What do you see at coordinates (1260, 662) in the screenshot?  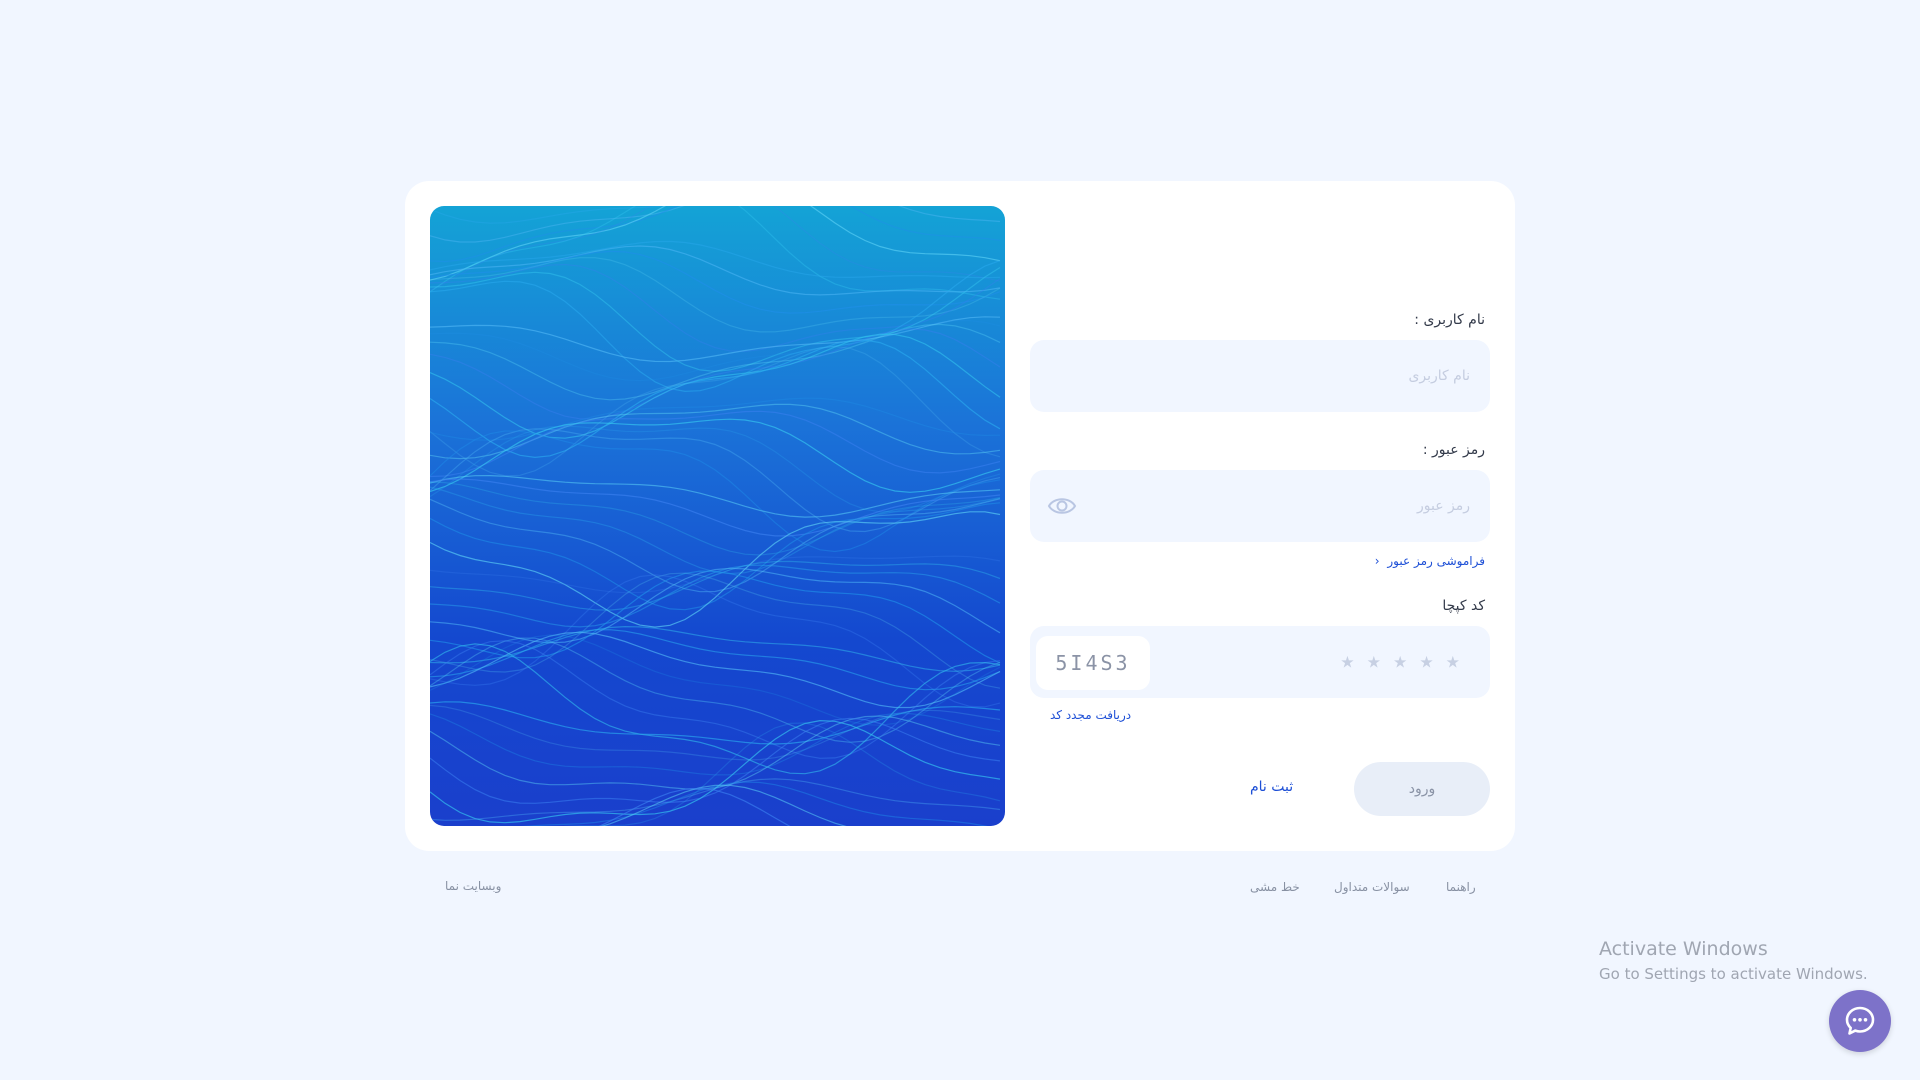 I see `captcha-field: 5I4S3 ★ ★ ★ ★ ★` at bounding box center [1260, 662].